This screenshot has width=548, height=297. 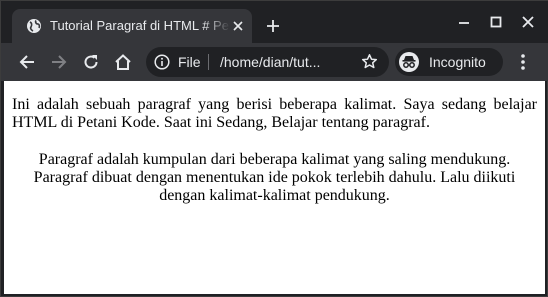 What do you see at coordinates (189, 62) in the screenshot?
I see `scheme-label: File` at bounding box center [189, 62].